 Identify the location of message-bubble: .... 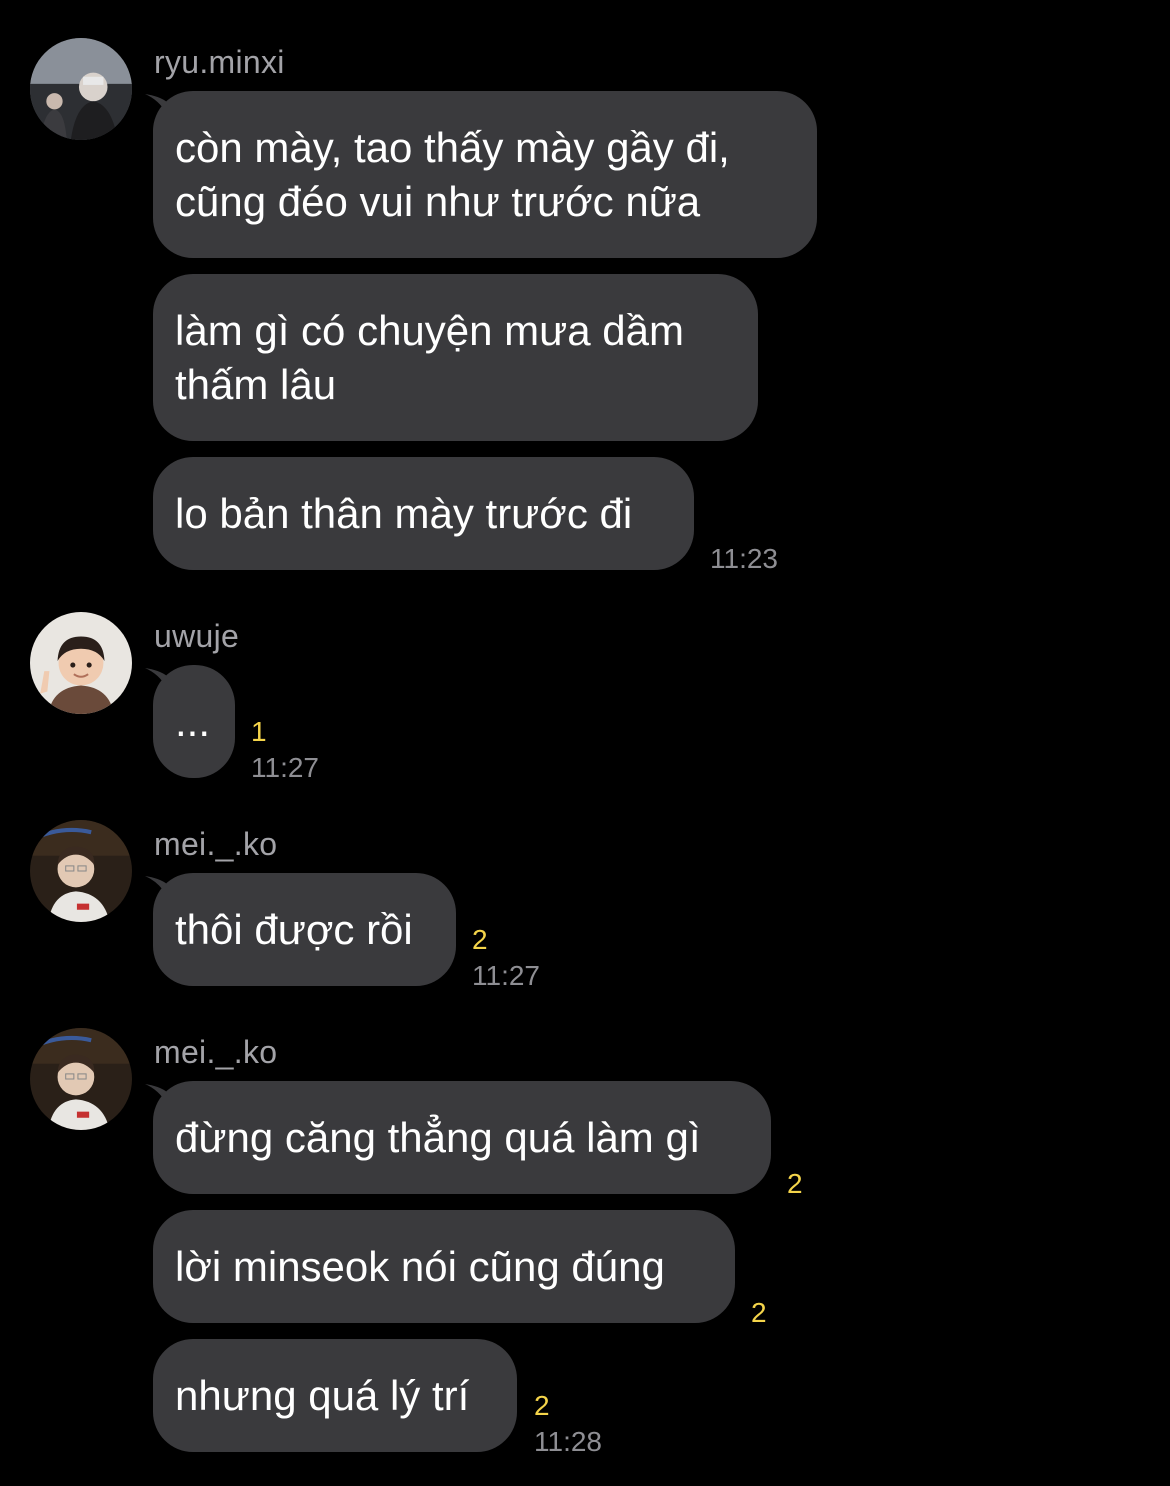
(194, 721).